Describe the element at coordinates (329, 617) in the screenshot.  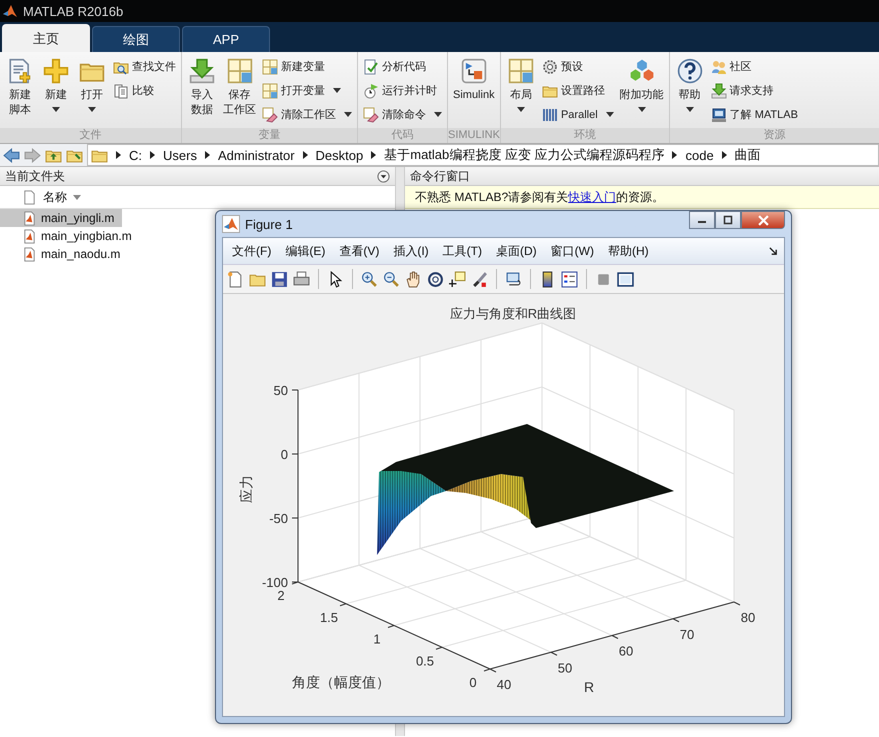
I see `tick-label: 1.5` at that location.